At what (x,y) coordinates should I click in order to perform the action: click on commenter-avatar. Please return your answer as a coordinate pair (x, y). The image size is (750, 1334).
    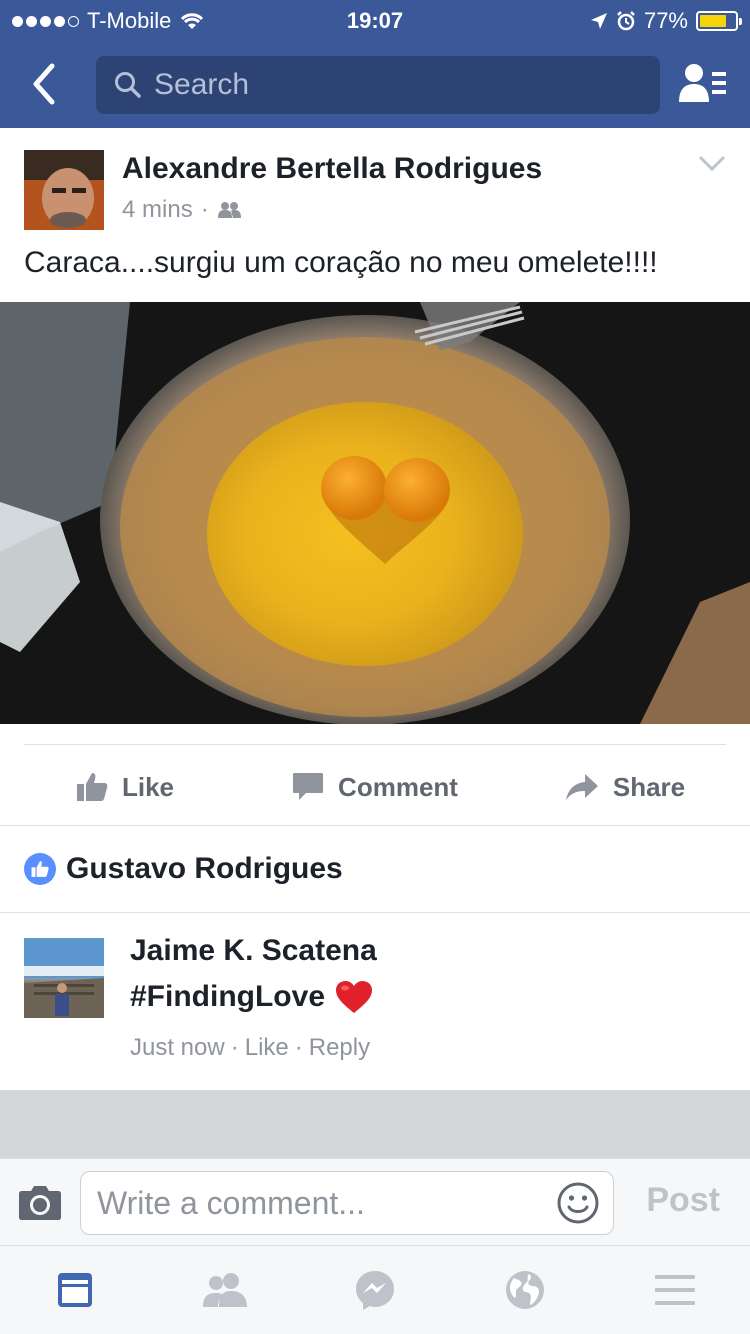
    Looking at the image, I should click on (64, 978).